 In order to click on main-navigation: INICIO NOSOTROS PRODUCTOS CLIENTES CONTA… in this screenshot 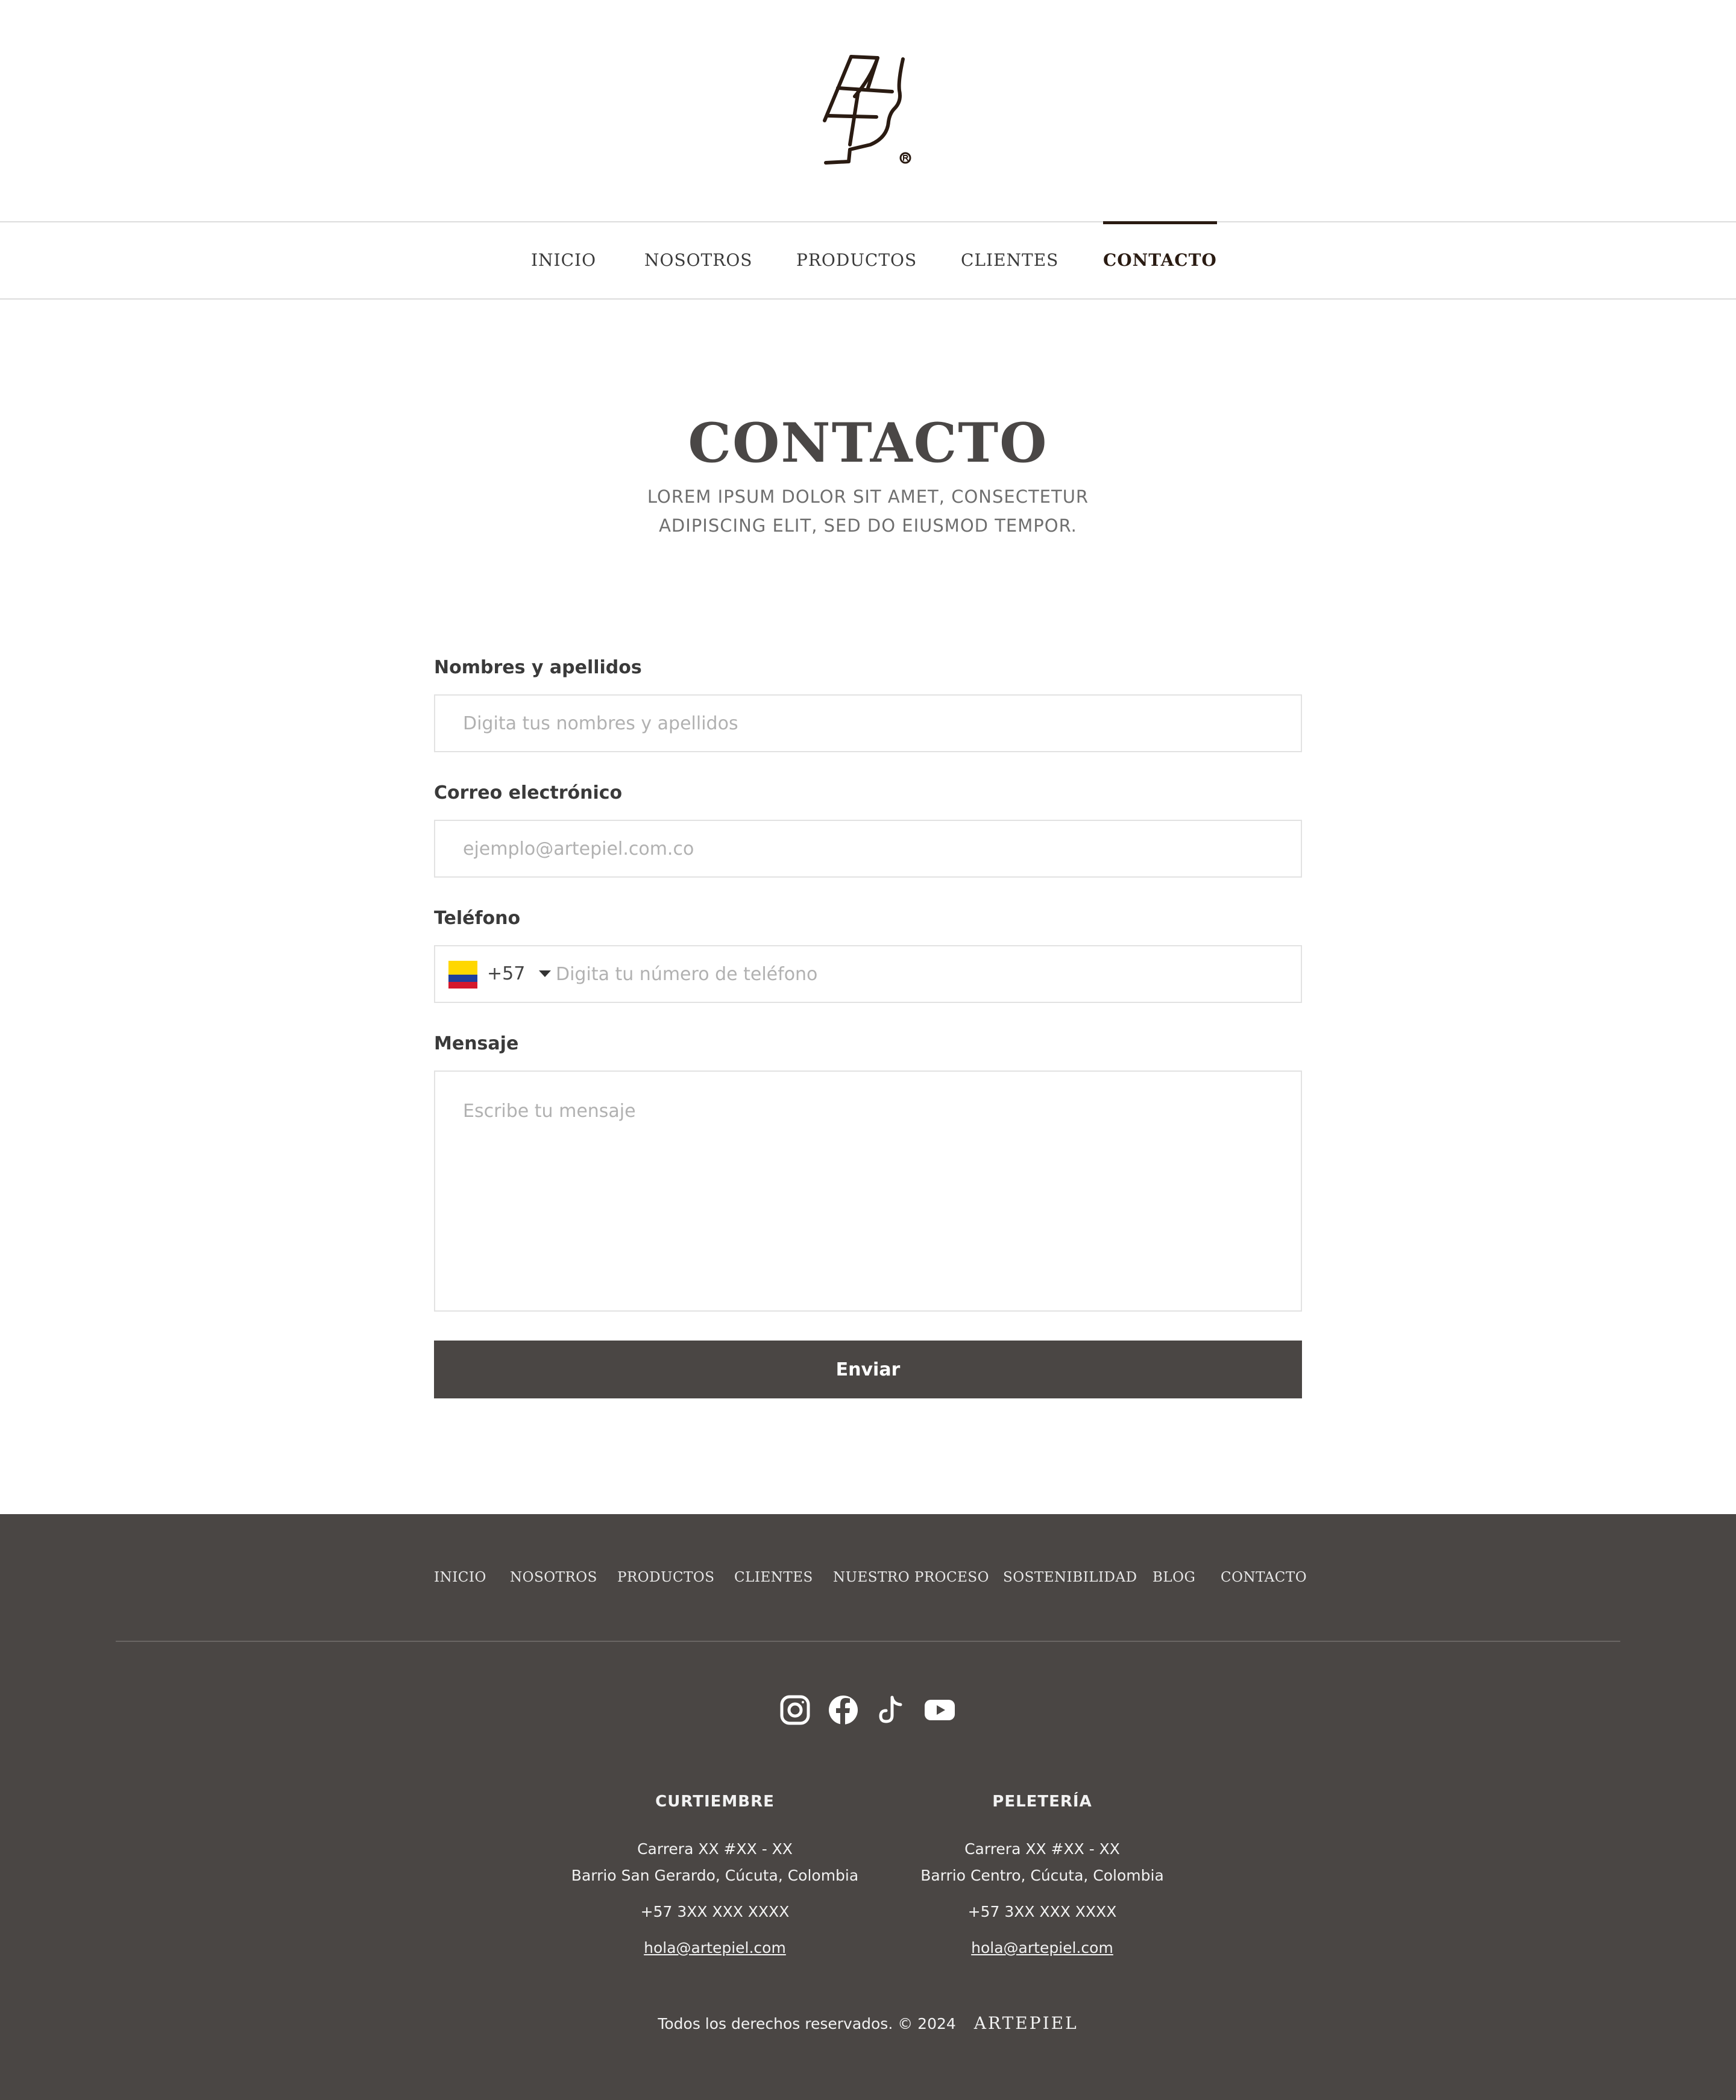, I will do `click(868, 260)`.